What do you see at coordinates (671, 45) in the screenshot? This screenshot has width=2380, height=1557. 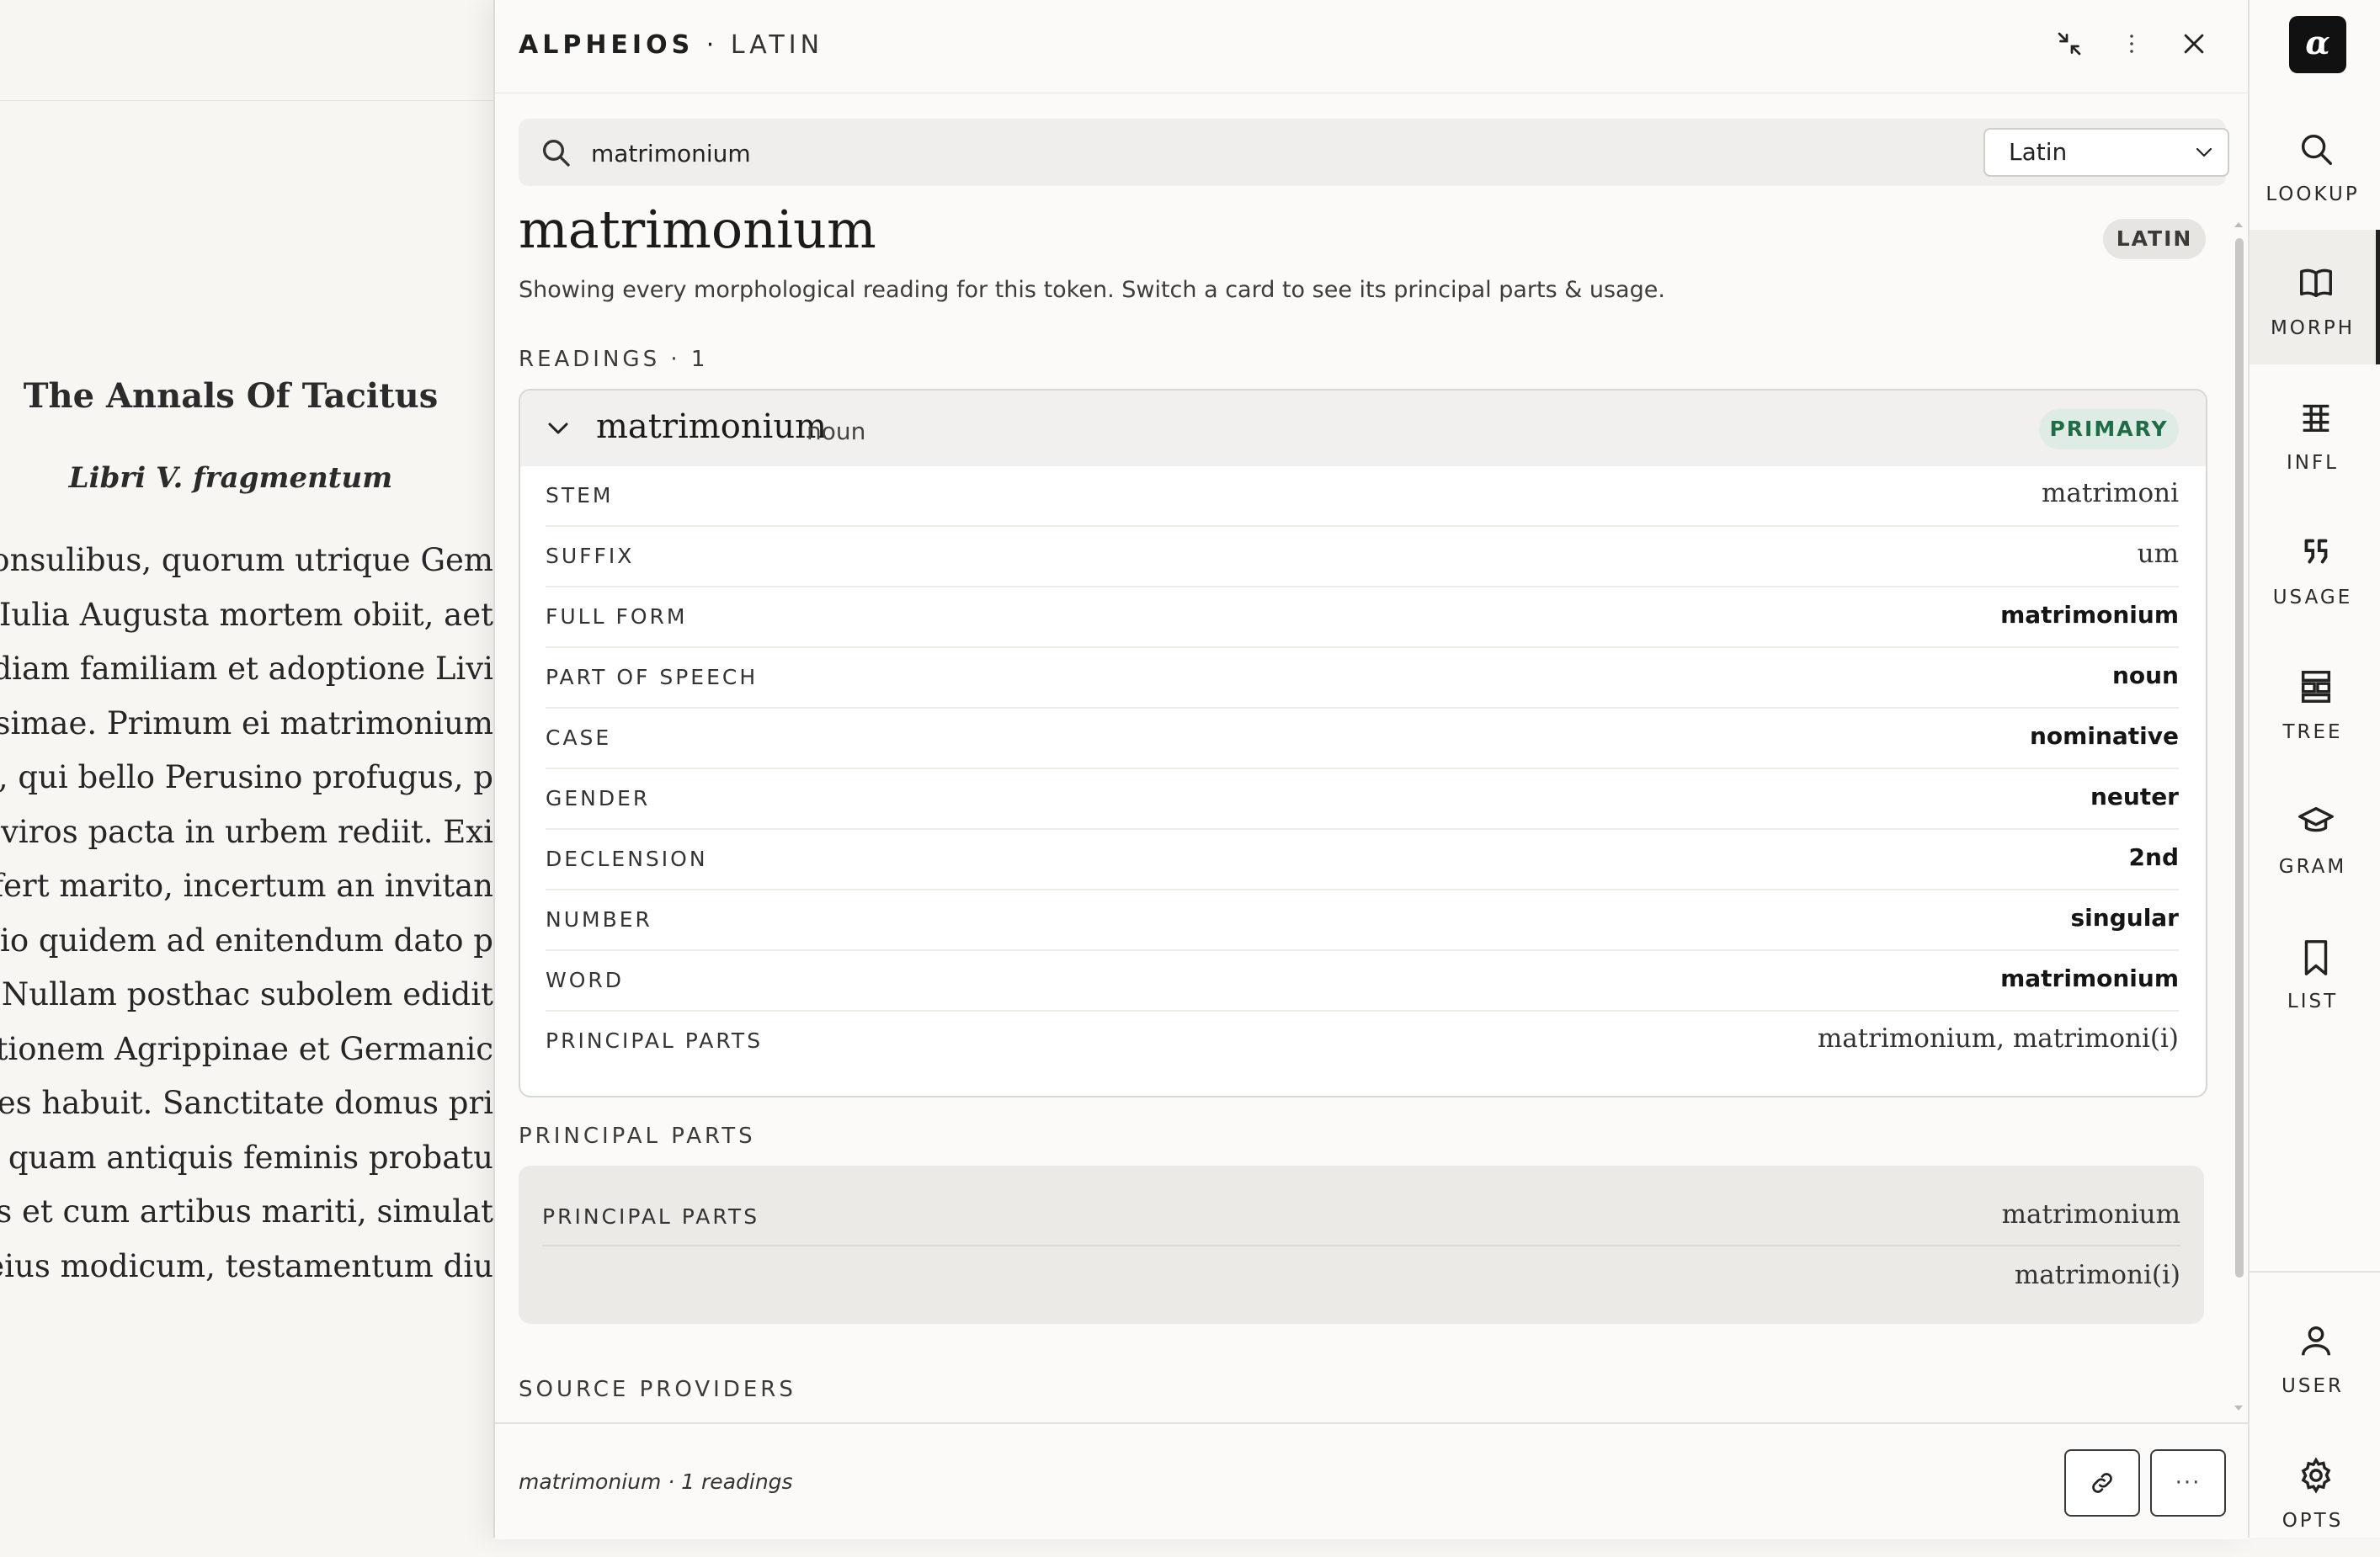 I see `panel-brand: ALPHEIOS · LATIN` at bounding box center [671, 45].